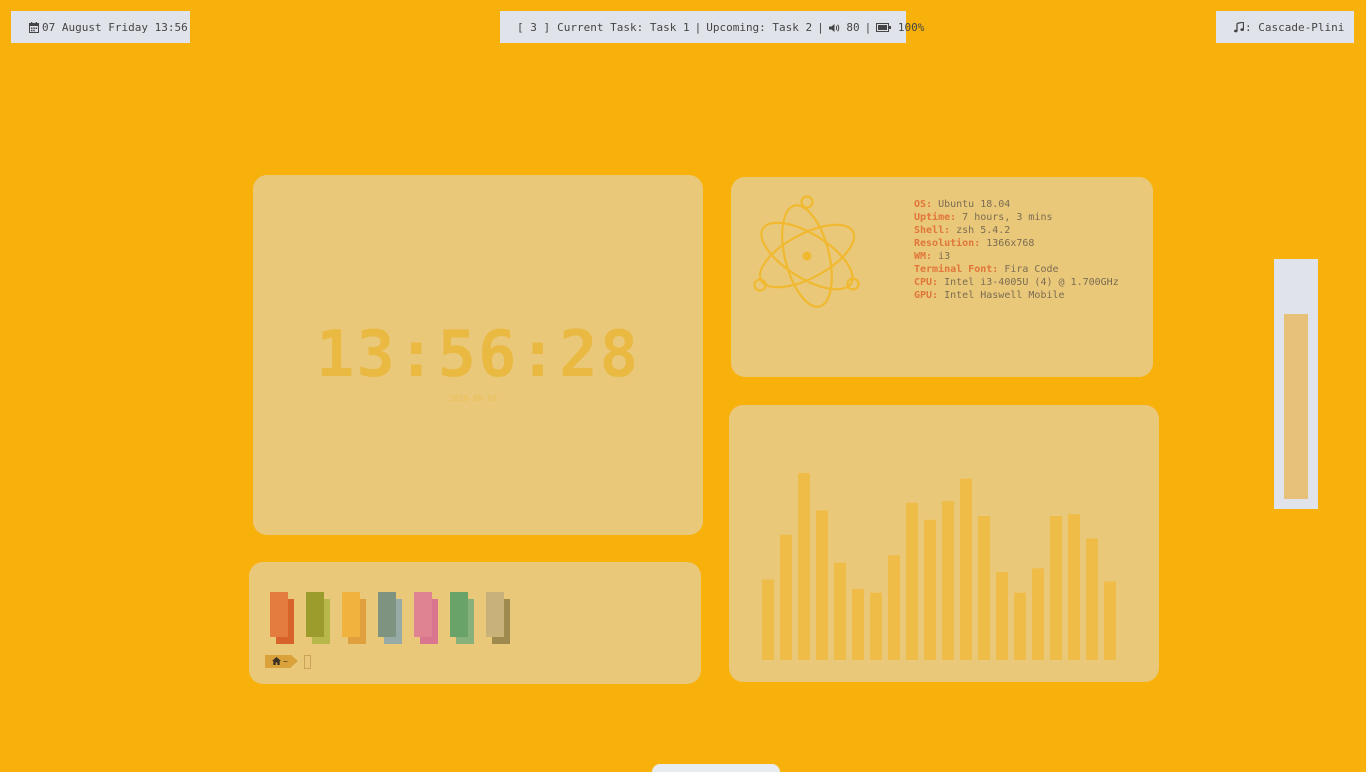 This screenshot has width=1366, height=772. I want to click on volume-slider-fill, so click(1296, 406).